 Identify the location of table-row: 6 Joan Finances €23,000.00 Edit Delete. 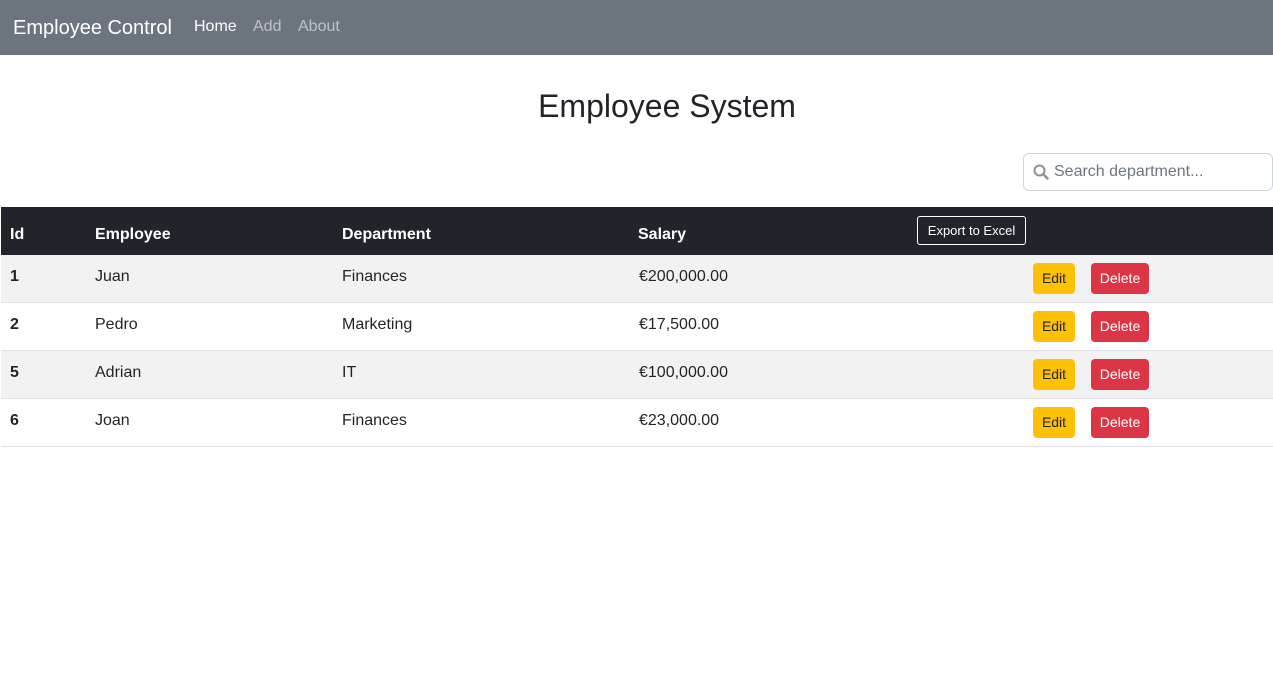
(637, 423).